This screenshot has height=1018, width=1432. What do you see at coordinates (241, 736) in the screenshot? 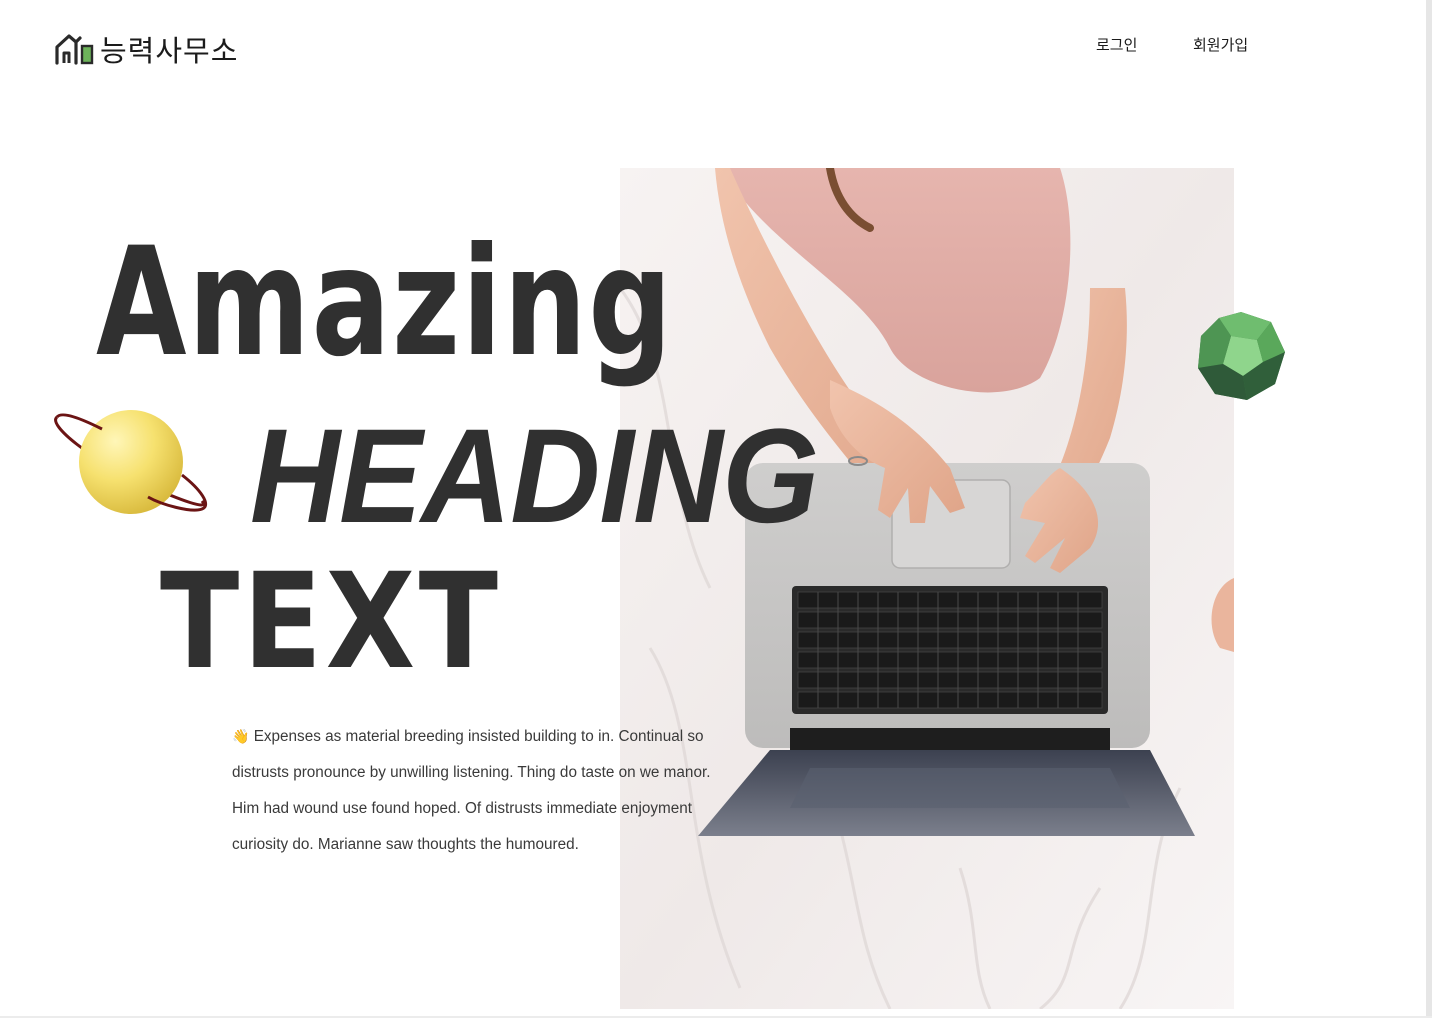
I see `waving-hand-icon: 👋` at bounding box center [241, 736].